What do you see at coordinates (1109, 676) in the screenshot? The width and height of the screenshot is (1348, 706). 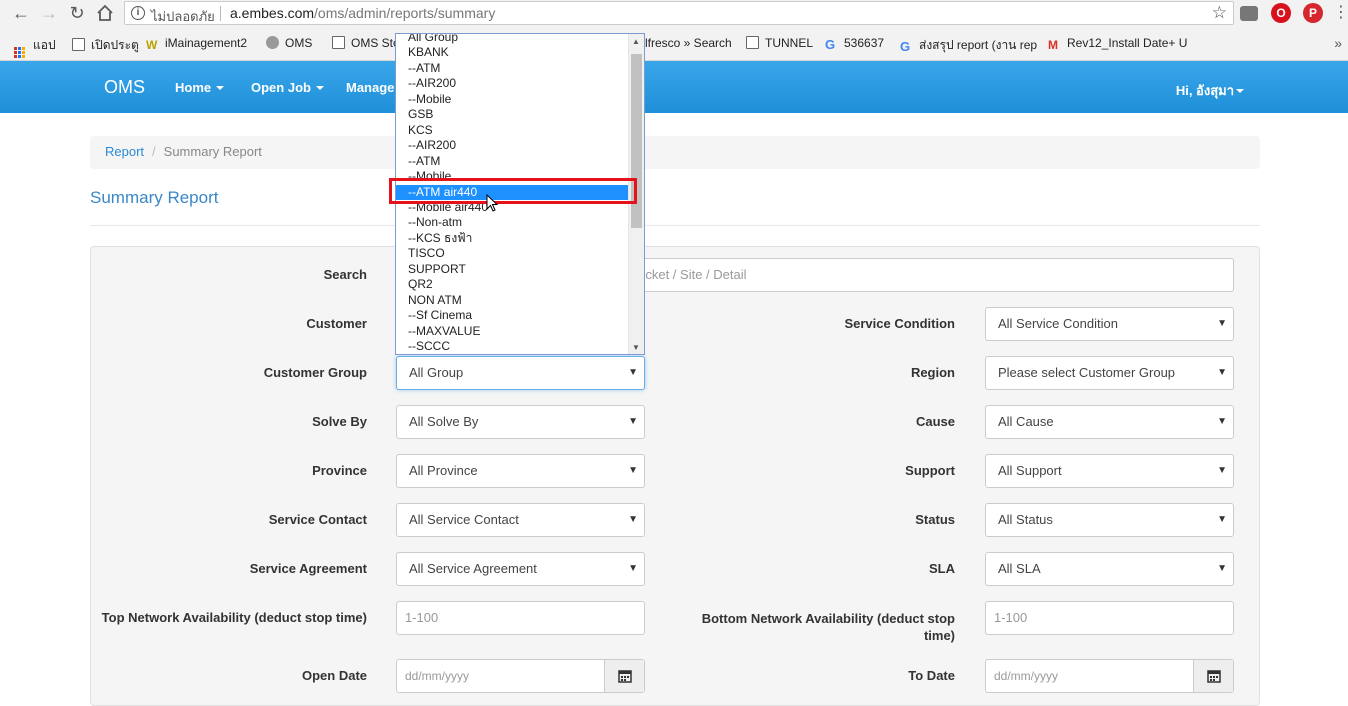 I see `to-date-input: dd/mm/yyyy` at bounding box center [1109, 676].